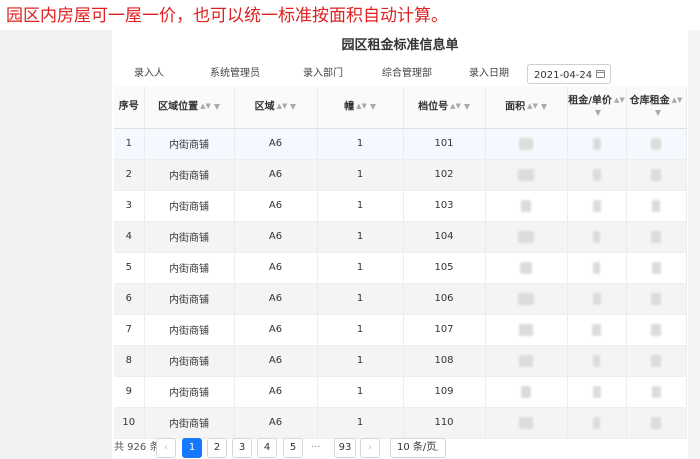 This screenshot has height=459, width=700. I want to click on cell-seq: 9, so click(129, 392).